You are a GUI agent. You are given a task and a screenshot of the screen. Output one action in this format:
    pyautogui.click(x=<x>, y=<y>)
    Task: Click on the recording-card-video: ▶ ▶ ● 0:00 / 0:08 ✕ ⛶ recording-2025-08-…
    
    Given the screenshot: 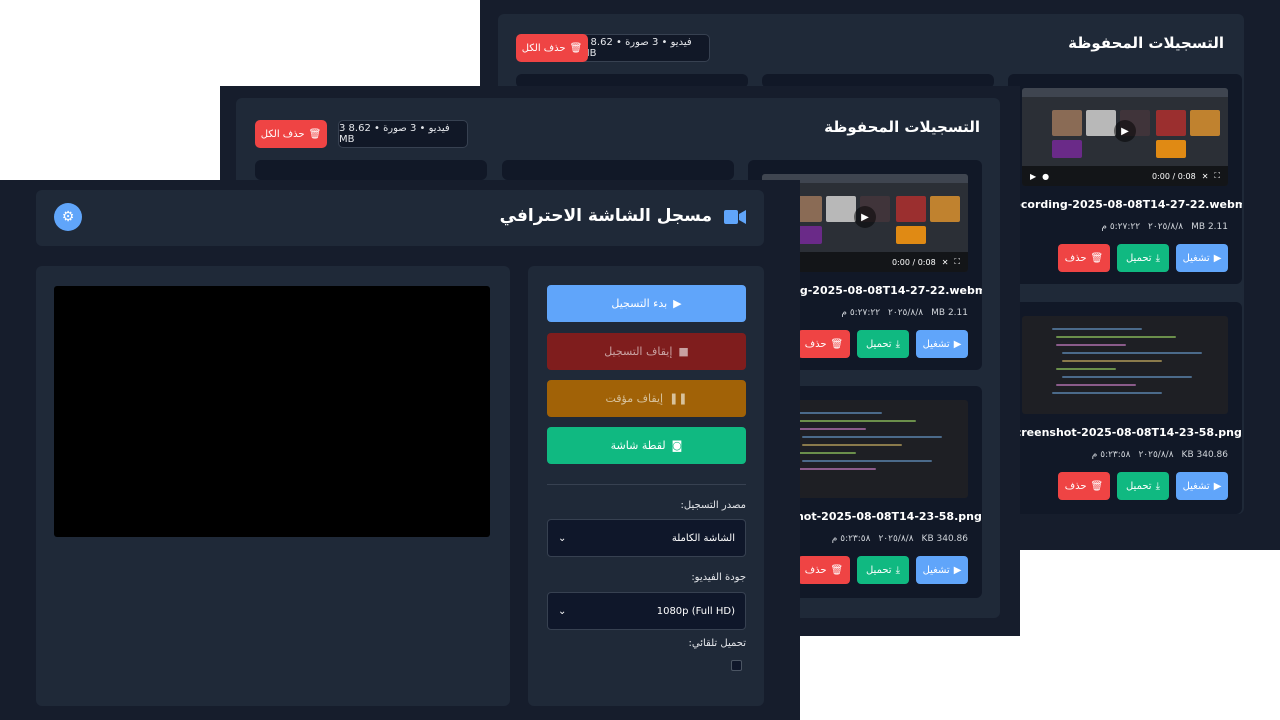 What is the action you would take?
    pyautogui.click(x=1125, y=179)
    